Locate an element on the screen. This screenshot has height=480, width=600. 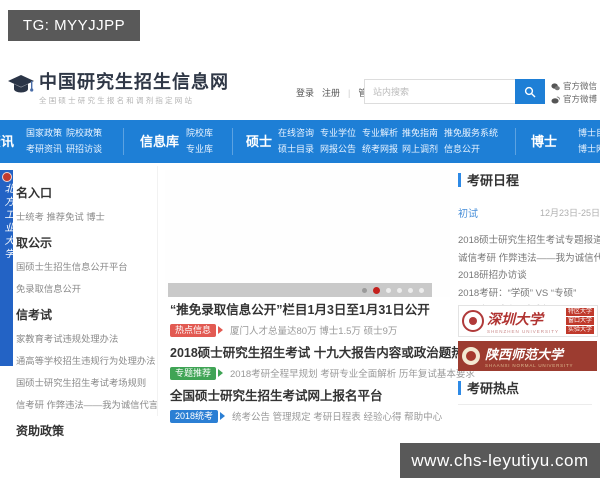
nav-col-school-policy: 院校政策 研招访谈 is located at coordinates (84, 141).